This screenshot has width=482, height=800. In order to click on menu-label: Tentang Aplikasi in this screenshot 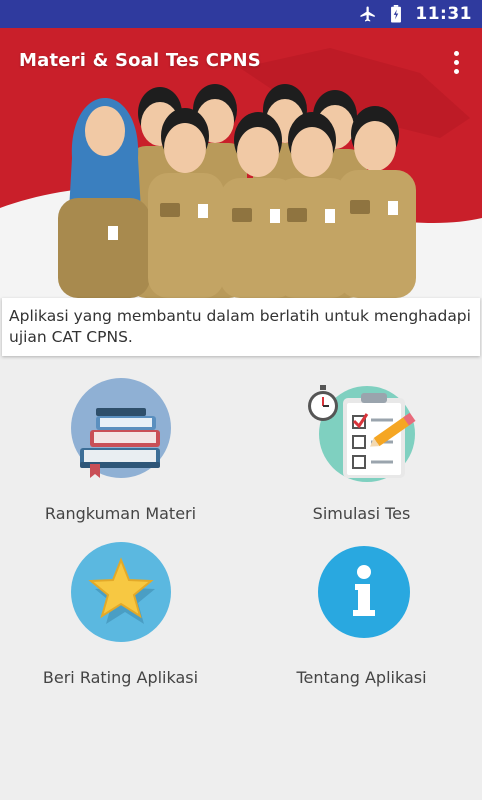, I will do `click(361, 677)`.